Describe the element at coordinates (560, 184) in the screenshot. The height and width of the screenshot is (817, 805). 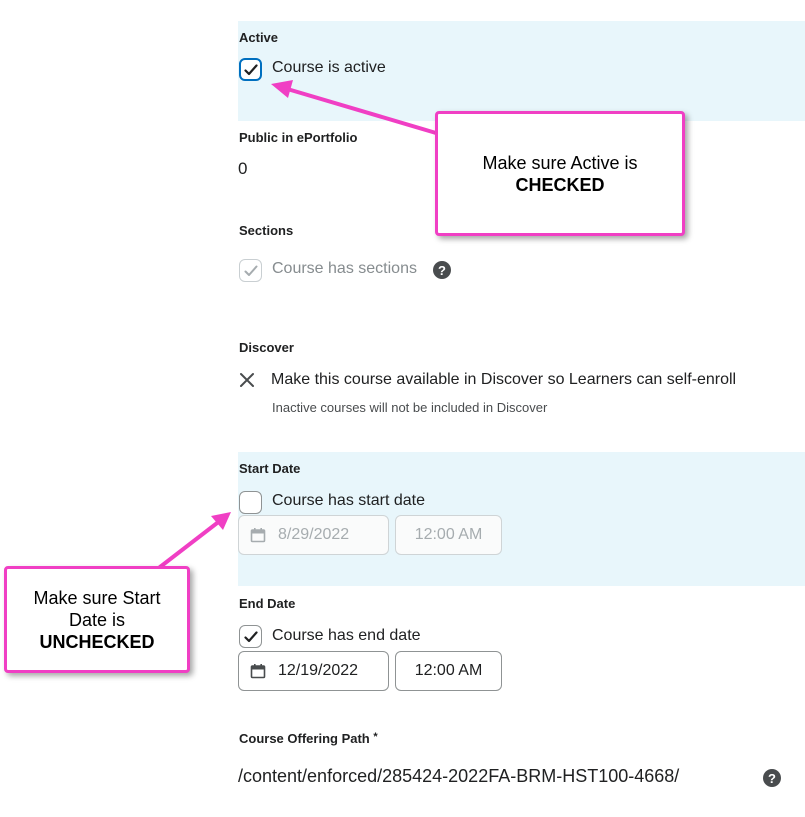
I see `active-callout-line2: CHECKED` at that location.